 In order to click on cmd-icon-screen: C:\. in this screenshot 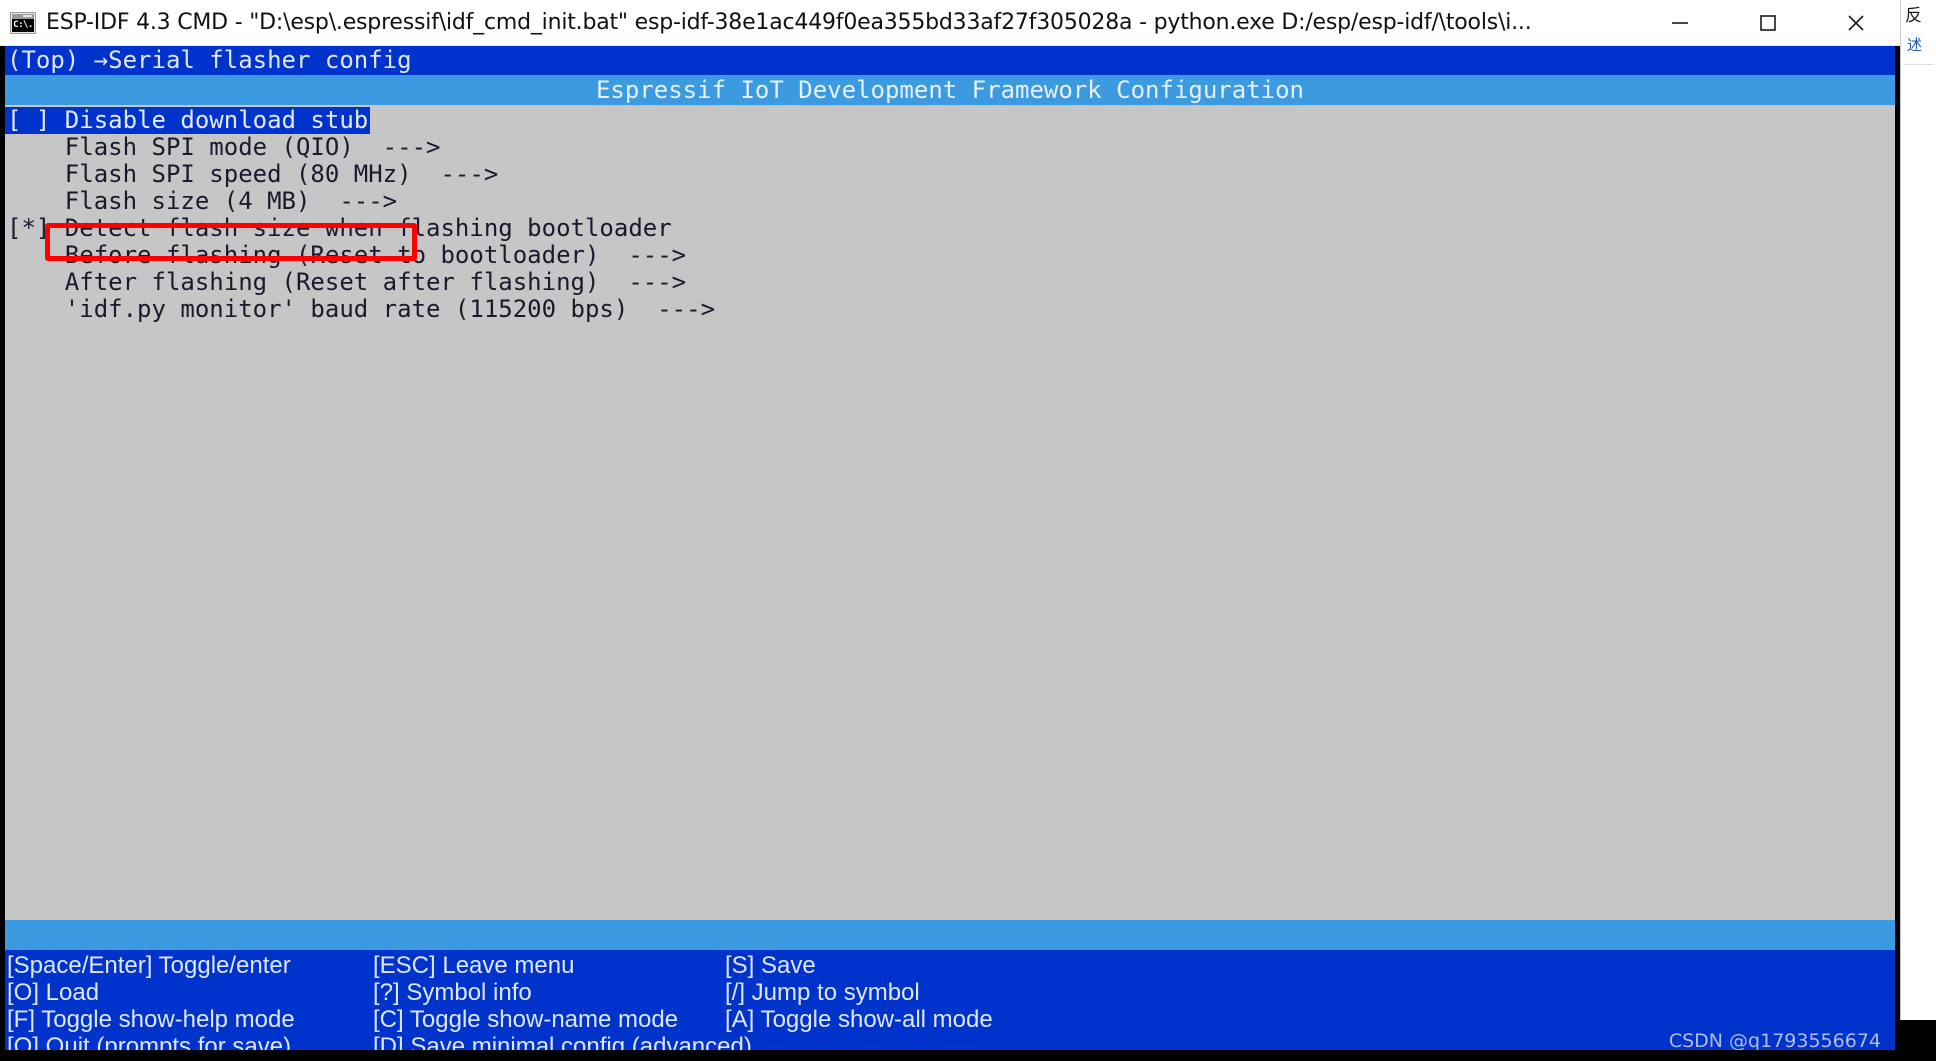, I will do `click(23, 25)`.